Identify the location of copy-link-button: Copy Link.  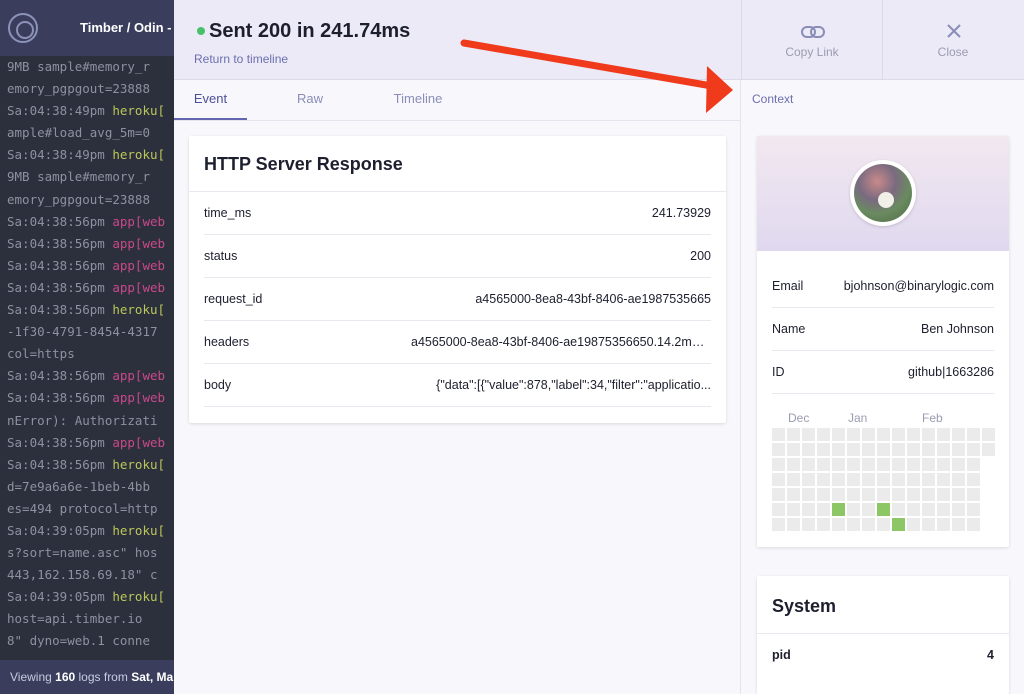
(811, 40).